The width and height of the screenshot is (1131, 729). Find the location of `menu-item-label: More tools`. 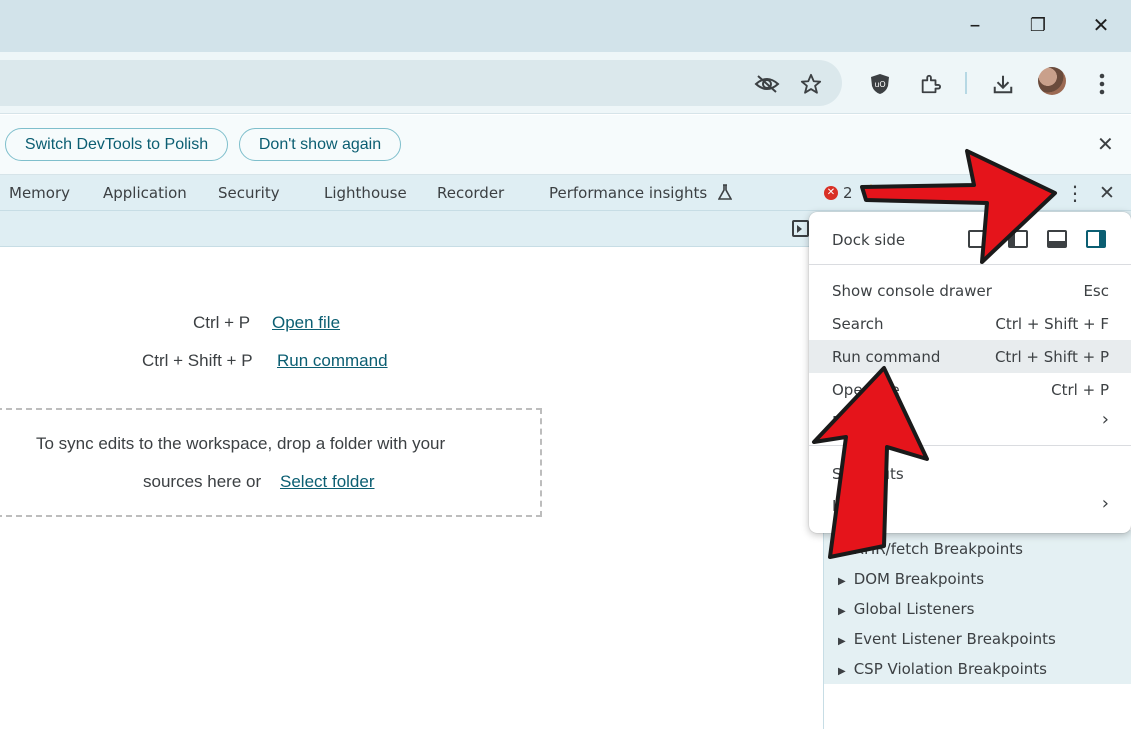

menu-item-label: More tools is located at coordinates (871, 422).